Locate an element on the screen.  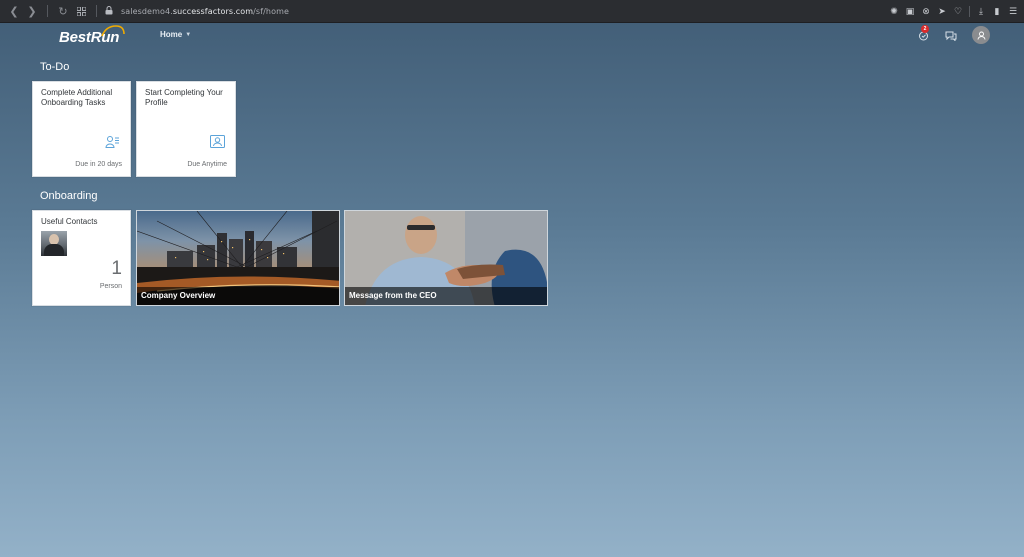
notifications-button: 2 is located at coordinates (923, 33).